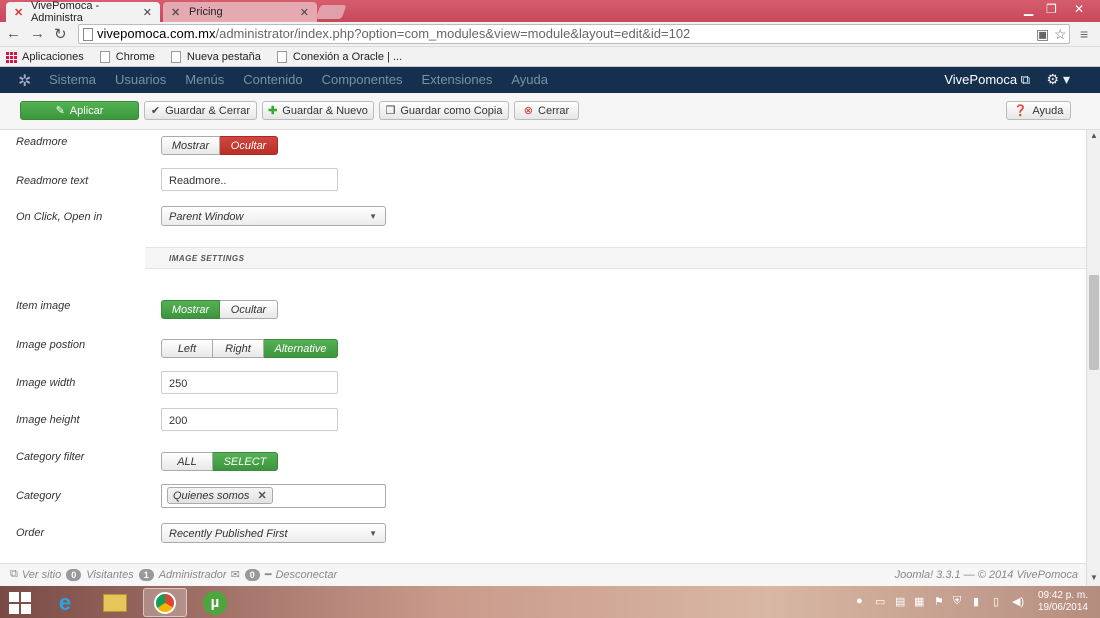 The height and width of the screenshot is (618, 1100). Describe the element at coordinates (249, 419) in the screenshot. I see `image-height-input: 200` at that location.